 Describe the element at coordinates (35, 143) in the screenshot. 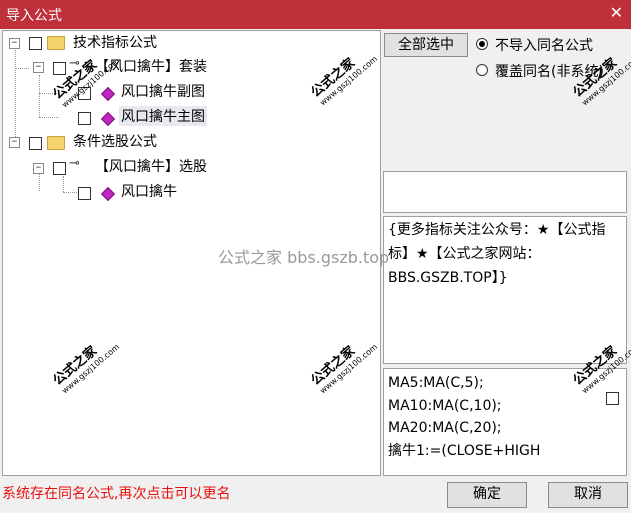

I see `checkbox-stock-screening` at that location.